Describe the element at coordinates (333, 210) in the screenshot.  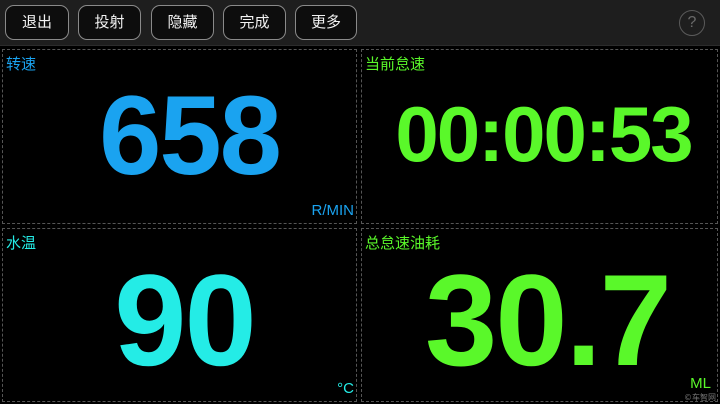
I see `rpm-unit: R/MIN` at that location.